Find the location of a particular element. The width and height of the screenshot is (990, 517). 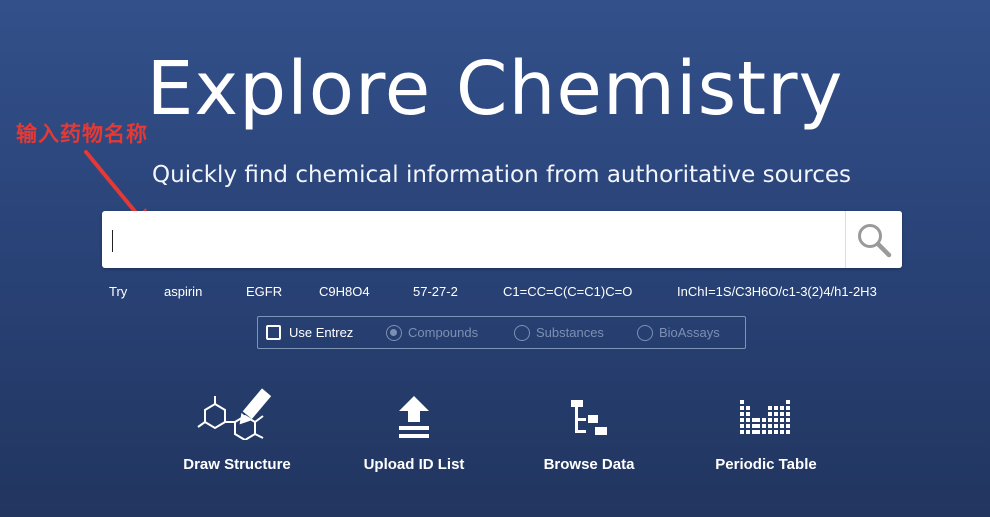

browse-tree-icon is located at coordinates (589, 417).